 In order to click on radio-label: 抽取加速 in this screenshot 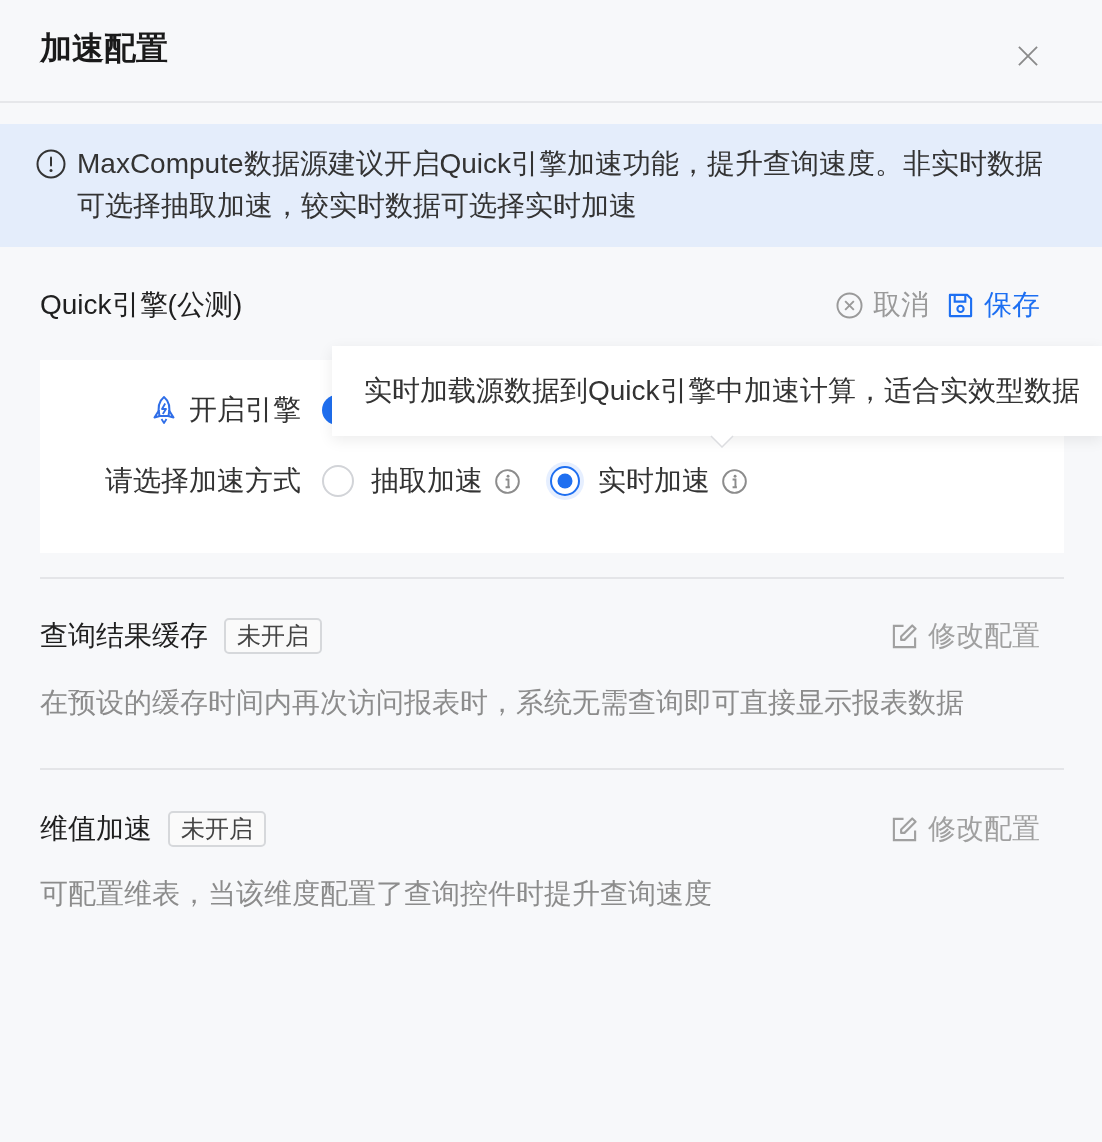, I will do `click(427, 481)`.